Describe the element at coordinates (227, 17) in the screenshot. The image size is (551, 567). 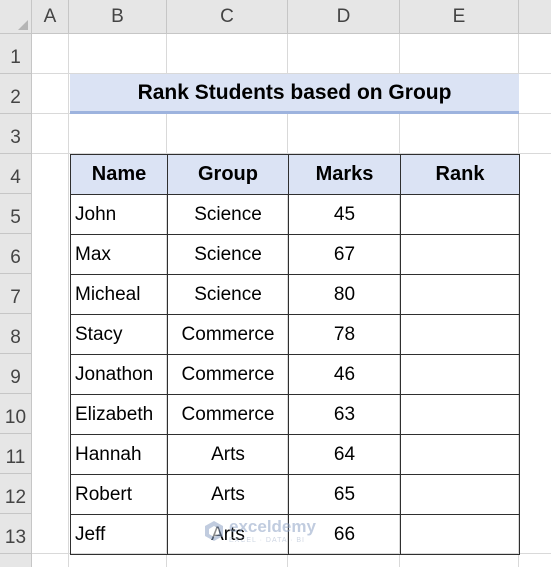
I see `column-header-c: C` at that location.